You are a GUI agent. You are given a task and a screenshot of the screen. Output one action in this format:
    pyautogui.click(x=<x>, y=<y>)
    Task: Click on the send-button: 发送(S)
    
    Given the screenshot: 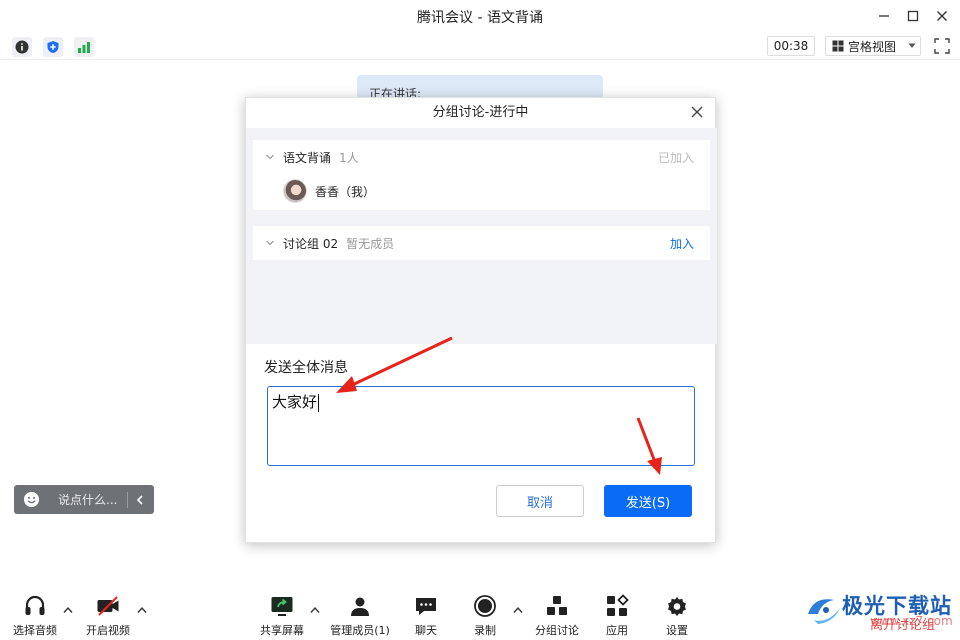 What is the action you would take?
    pyautogui.click(x=648, y=501)
    